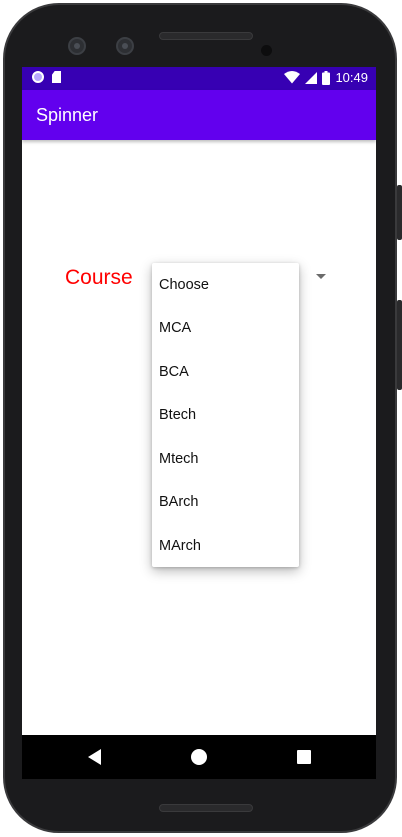 The height and width of the screenshot is (837, 402). I want to click on dropdown-option-barch: BArch, so click(225, 502).